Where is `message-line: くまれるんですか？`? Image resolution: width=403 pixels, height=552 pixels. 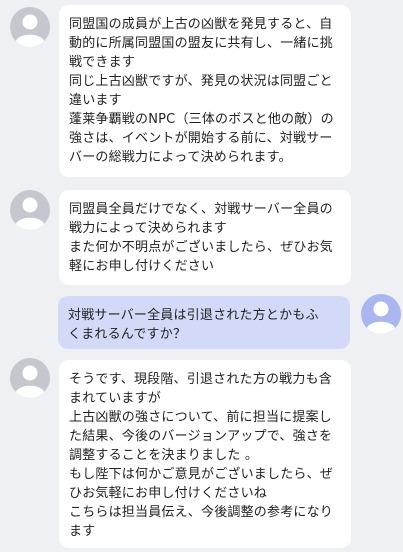 message-line: くまれるんですか？ is located at coordinates (127, 334).